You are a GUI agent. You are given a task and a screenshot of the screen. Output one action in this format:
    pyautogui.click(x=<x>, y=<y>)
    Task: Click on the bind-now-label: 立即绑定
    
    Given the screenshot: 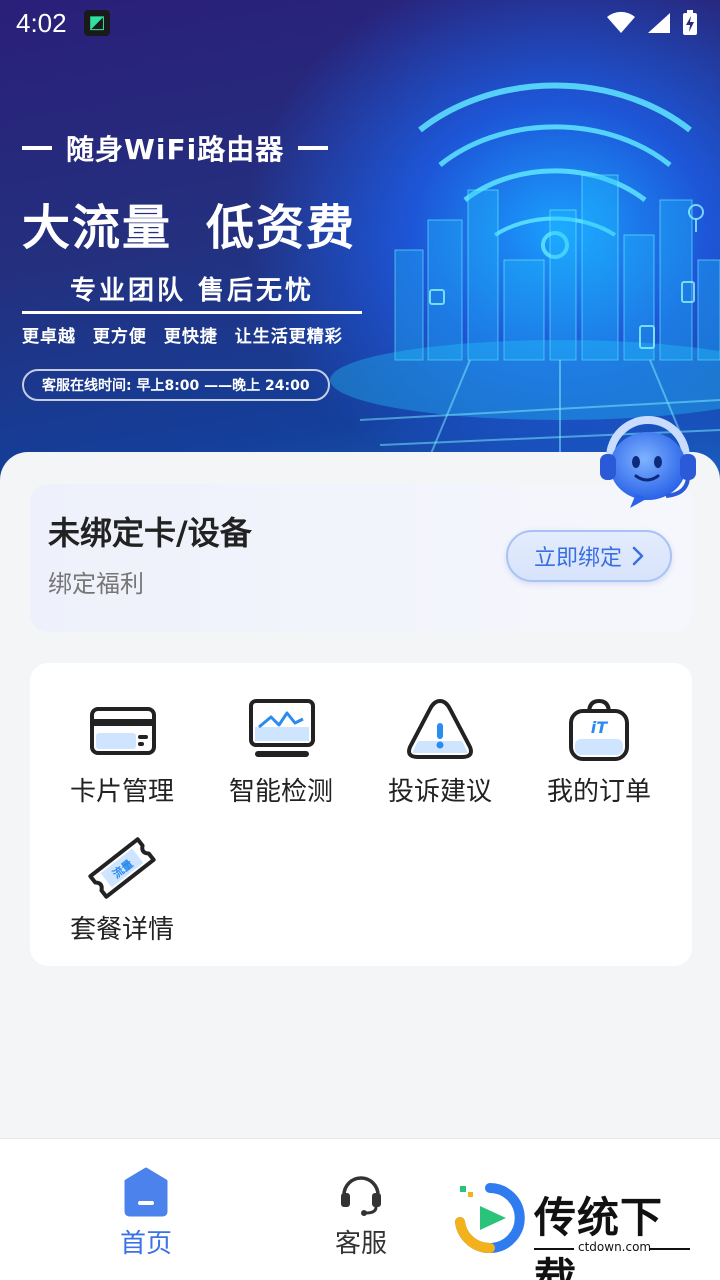 What is the action you would take?
    pyautogui.click(x=577, y=558)
    